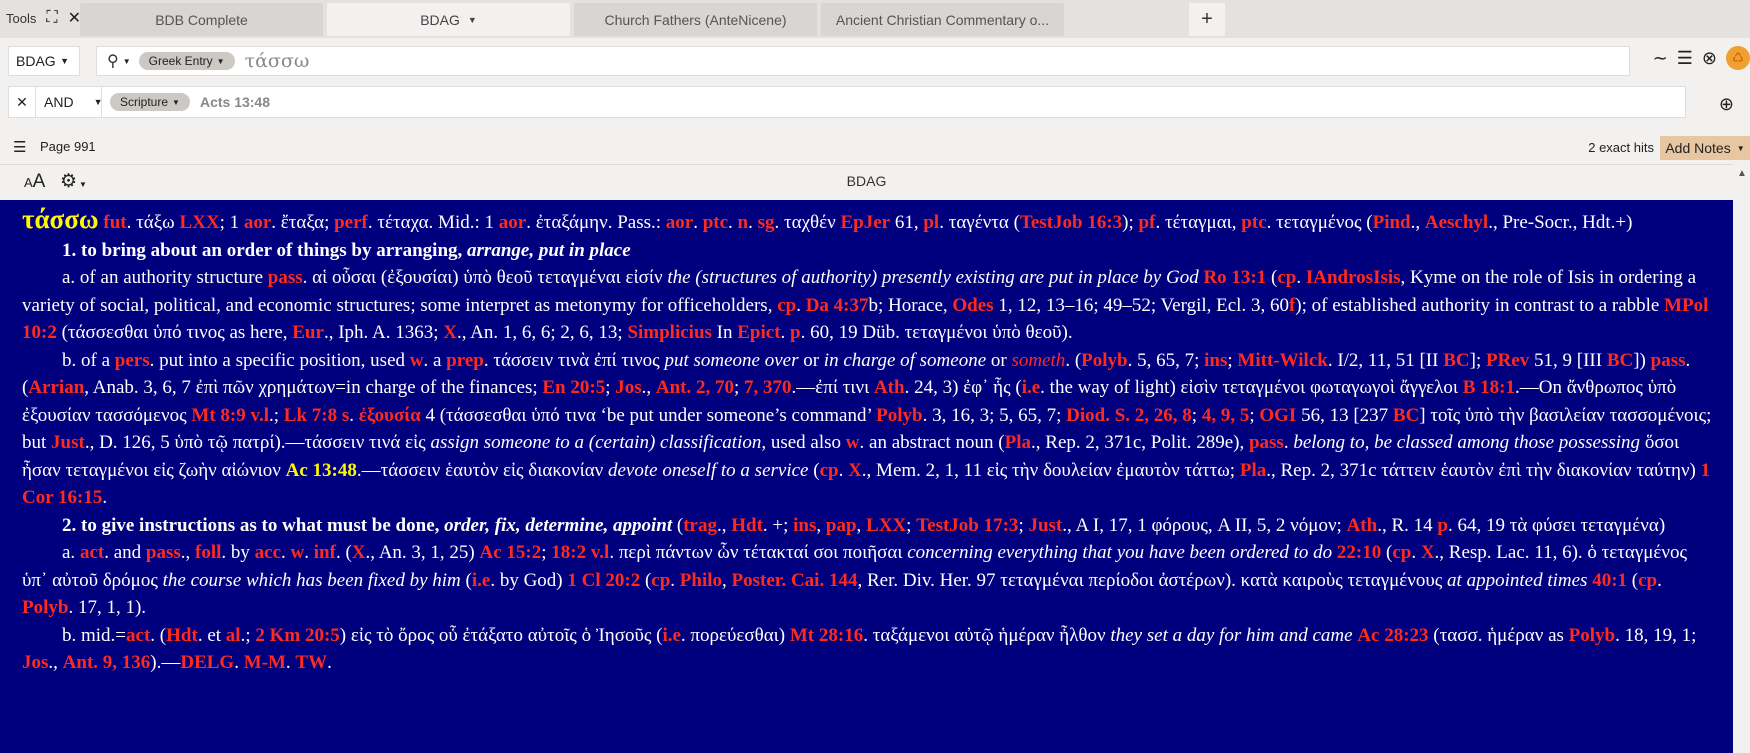 The width and height of the screenshot is (1750, 753). Describe the element at coordinates (472, 20) in the screenshot. I see `chevron-down-icon: ▼` at that location.